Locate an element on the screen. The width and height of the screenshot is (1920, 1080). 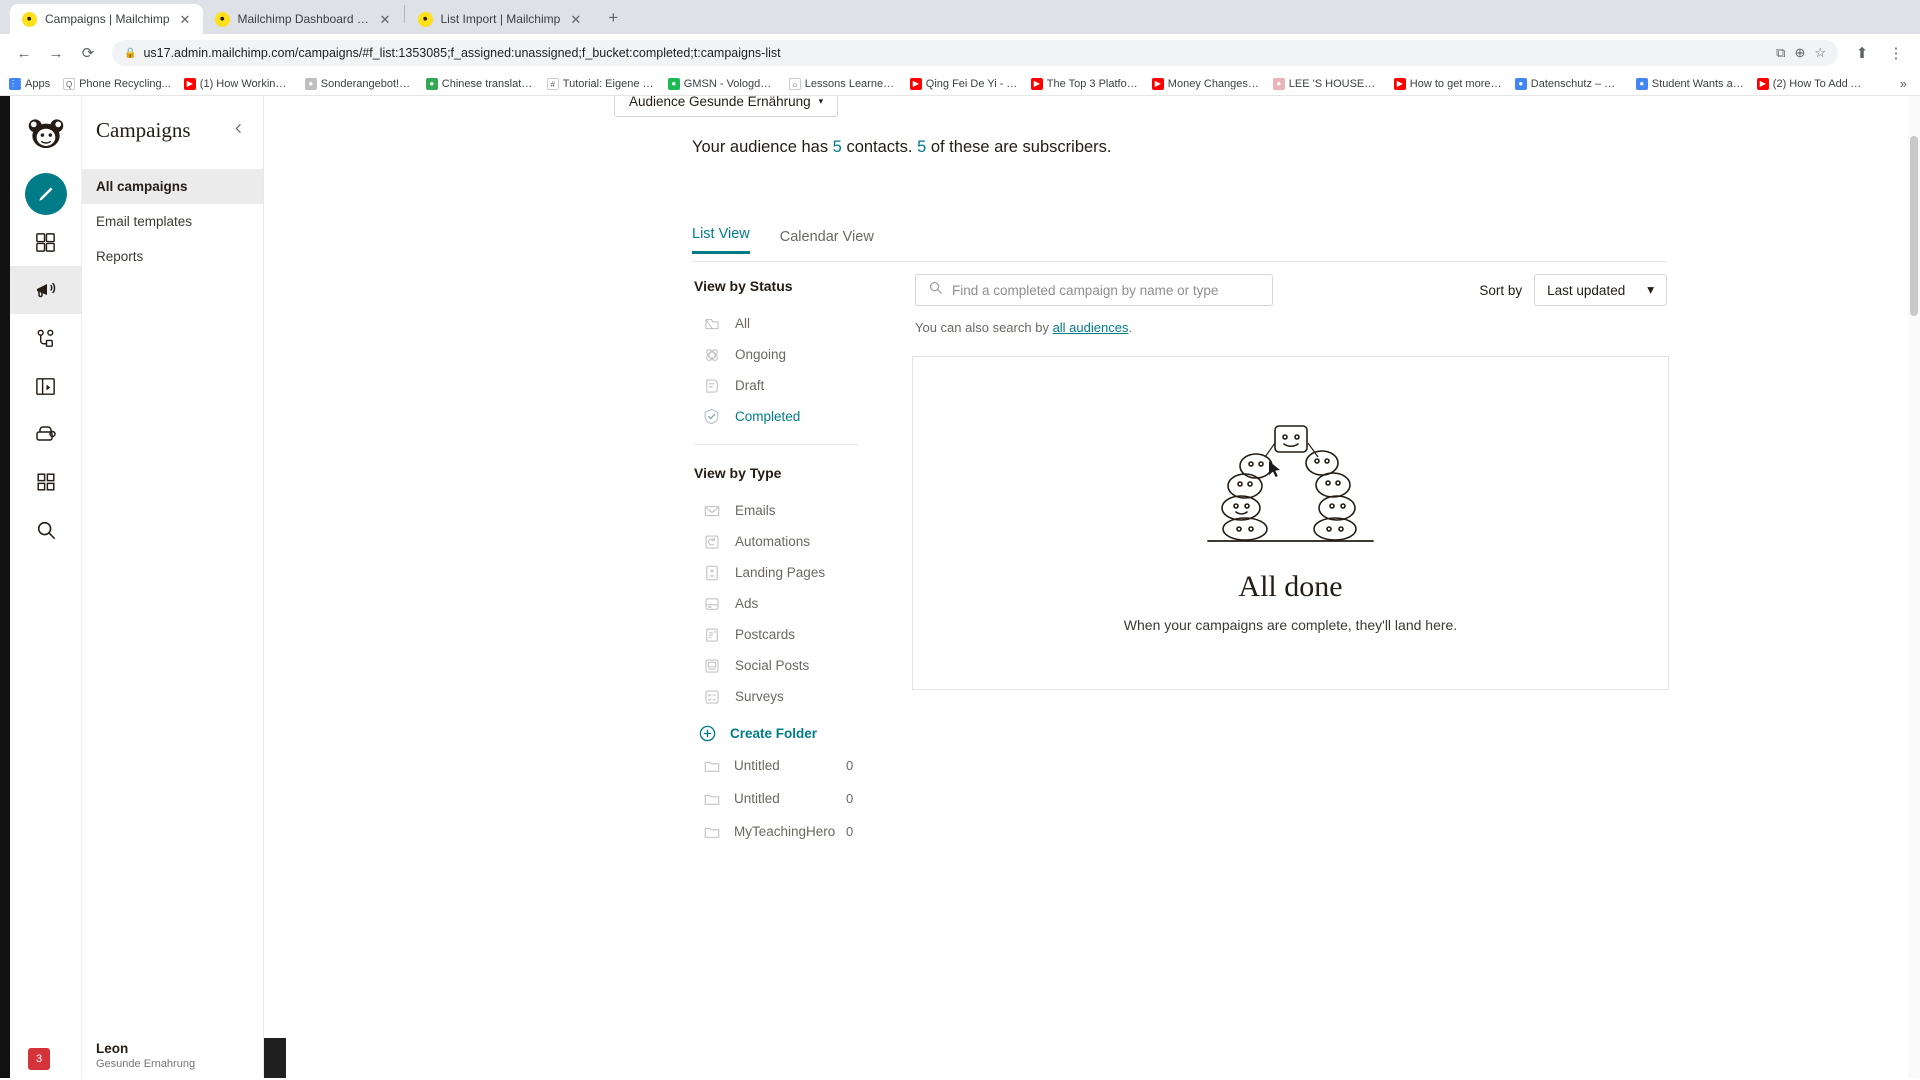
bookmark-favicon-icon: ● is located at coordinates (1520, 83).